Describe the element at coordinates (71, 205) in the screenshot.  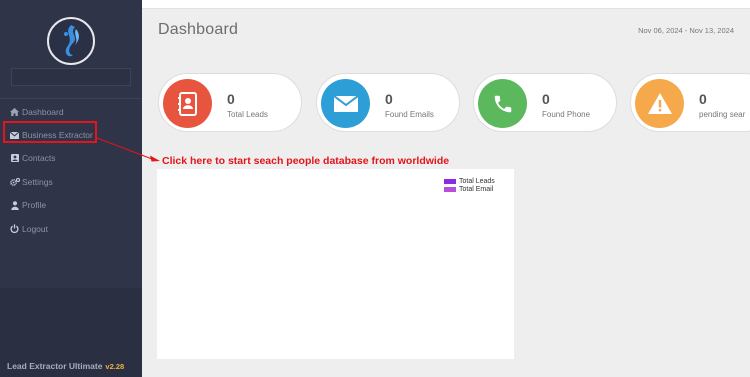
I see `sidebar-item-profile: Profile` at that location.